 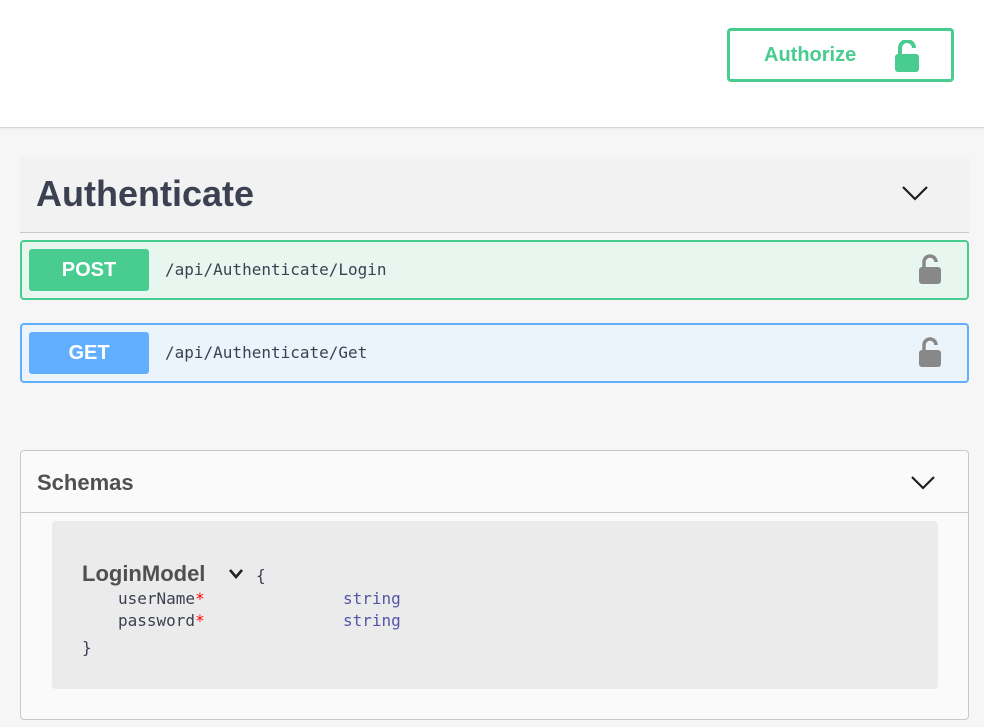 What do you see at coordinates (276, 269) in the screenshot?
I see `operation-path: /api/Authenticate/Login` at bounding box center [276, 269].